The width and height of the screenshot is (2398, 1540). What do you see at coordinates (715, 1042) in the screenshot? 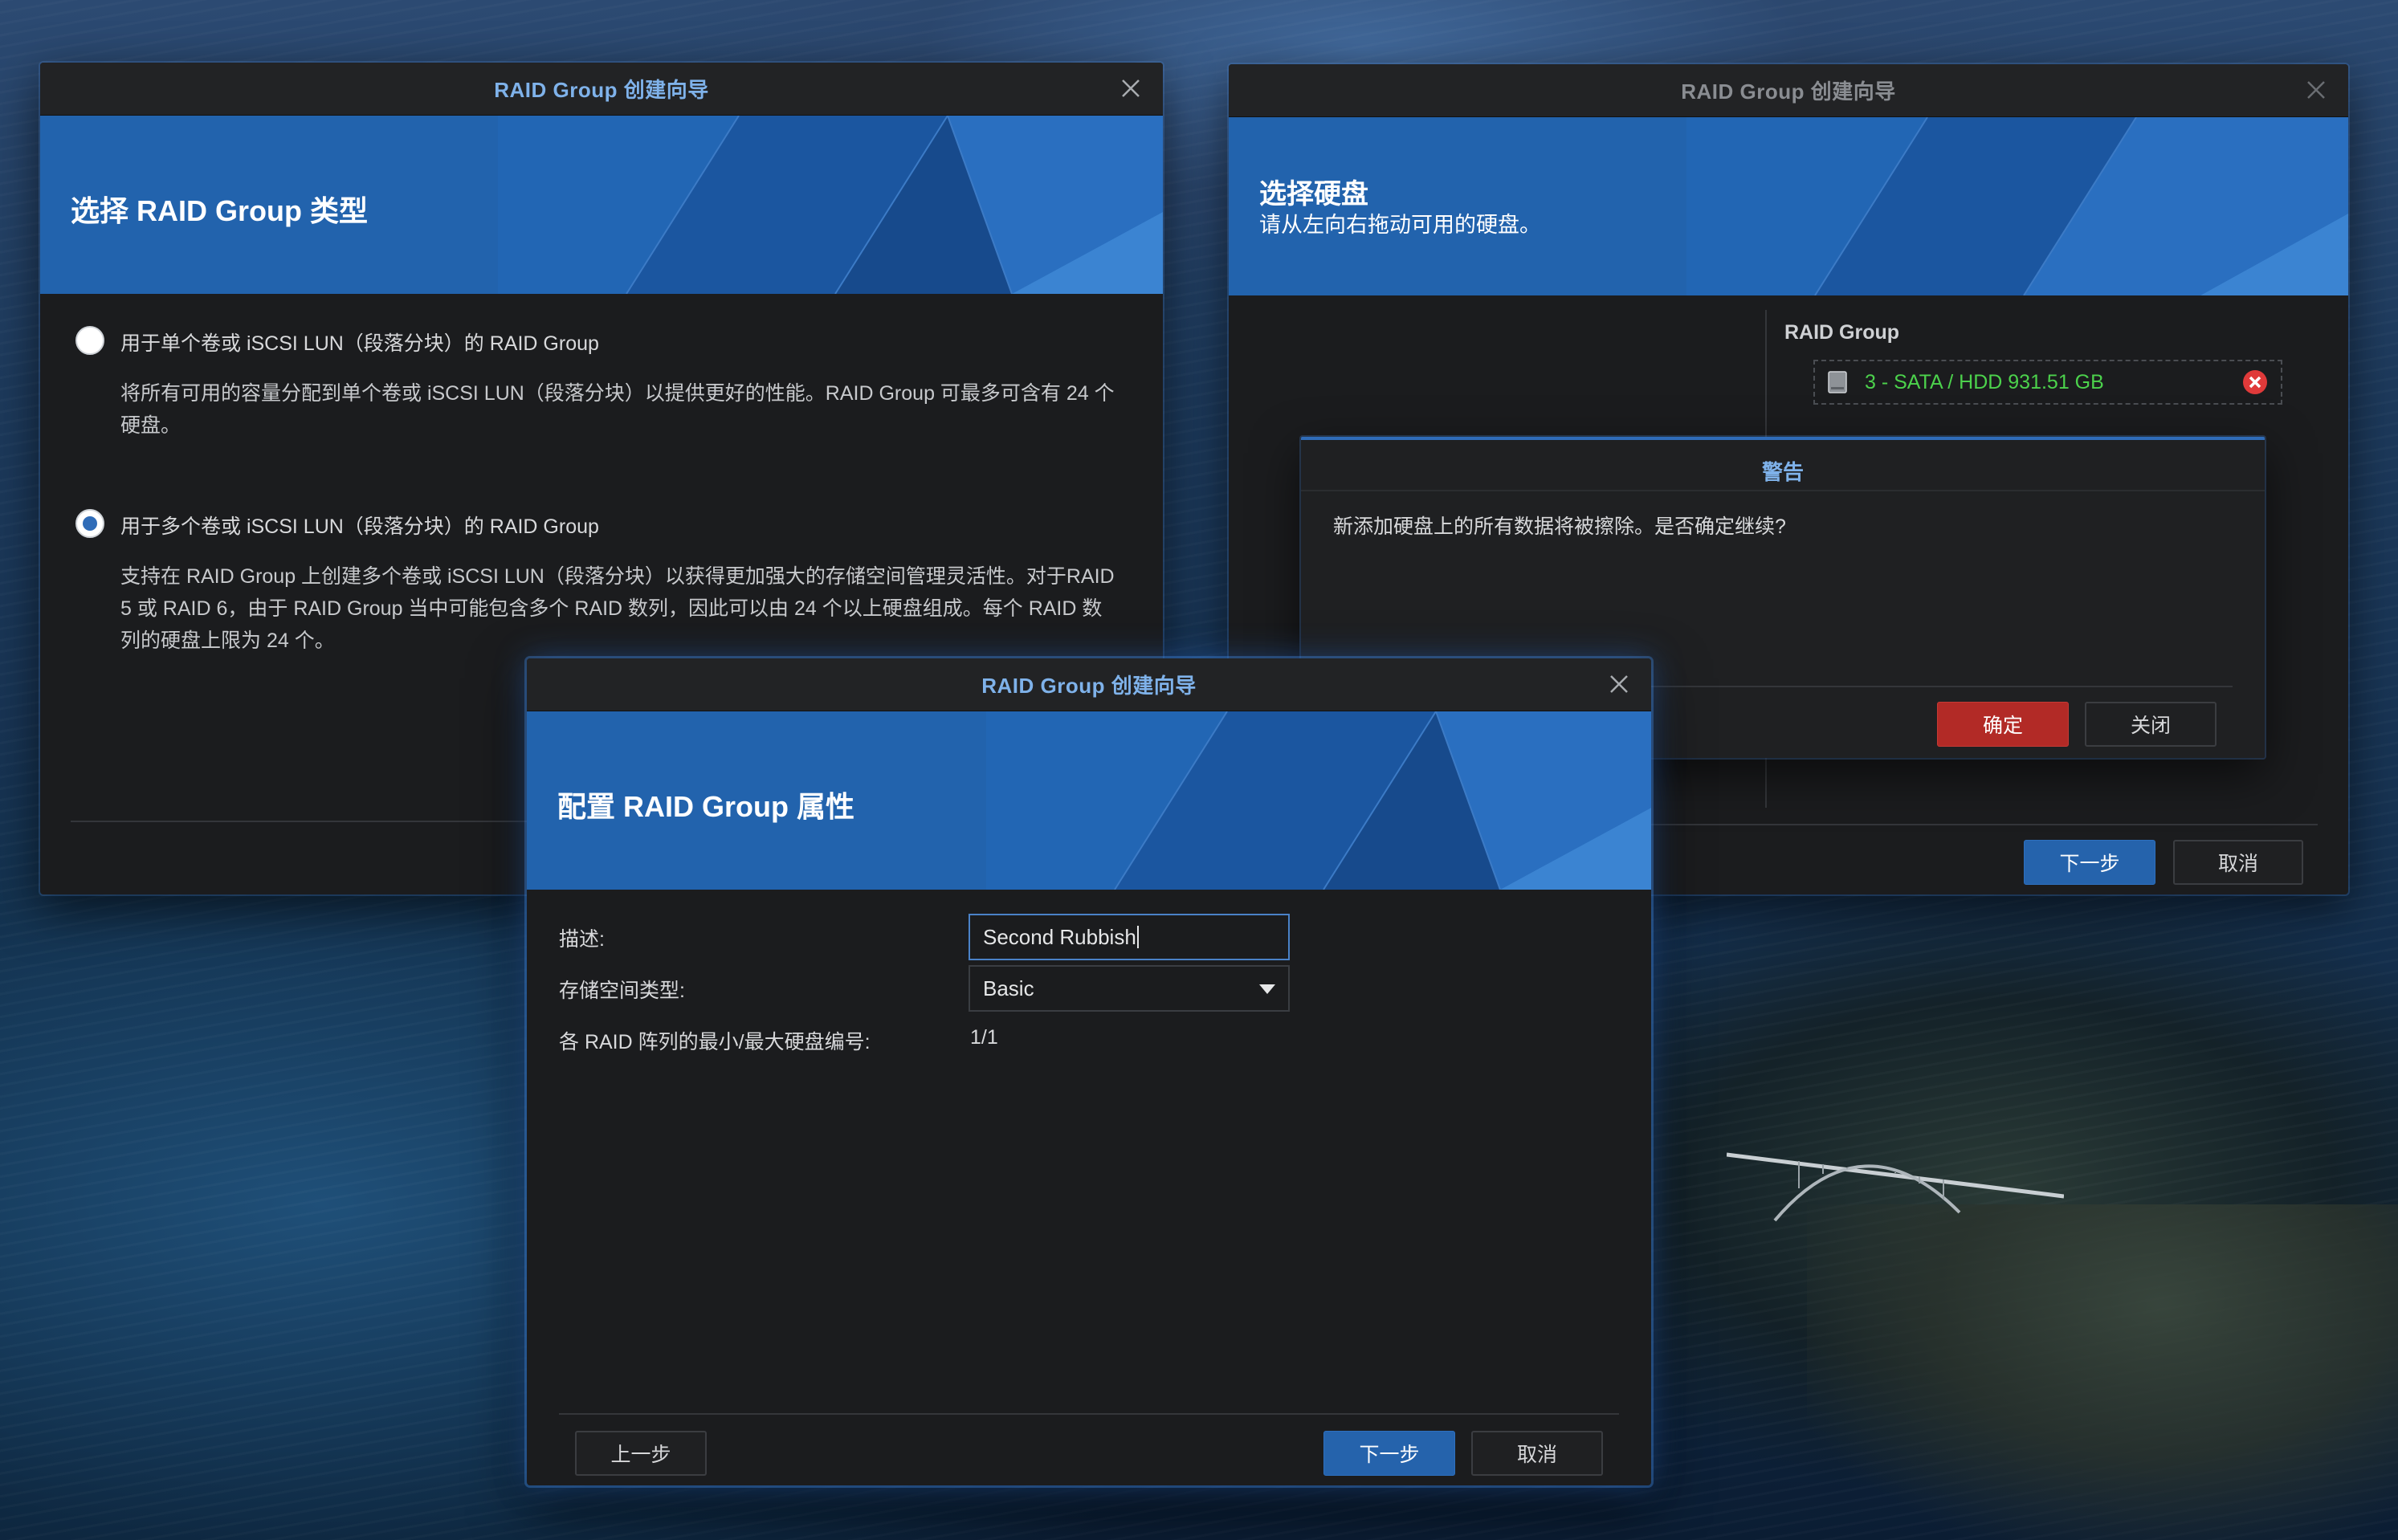
I see `min-max-disk-label: 各 RAID 阵列的最小/最大硬盘编号:` at bounding box center [715, 1042].